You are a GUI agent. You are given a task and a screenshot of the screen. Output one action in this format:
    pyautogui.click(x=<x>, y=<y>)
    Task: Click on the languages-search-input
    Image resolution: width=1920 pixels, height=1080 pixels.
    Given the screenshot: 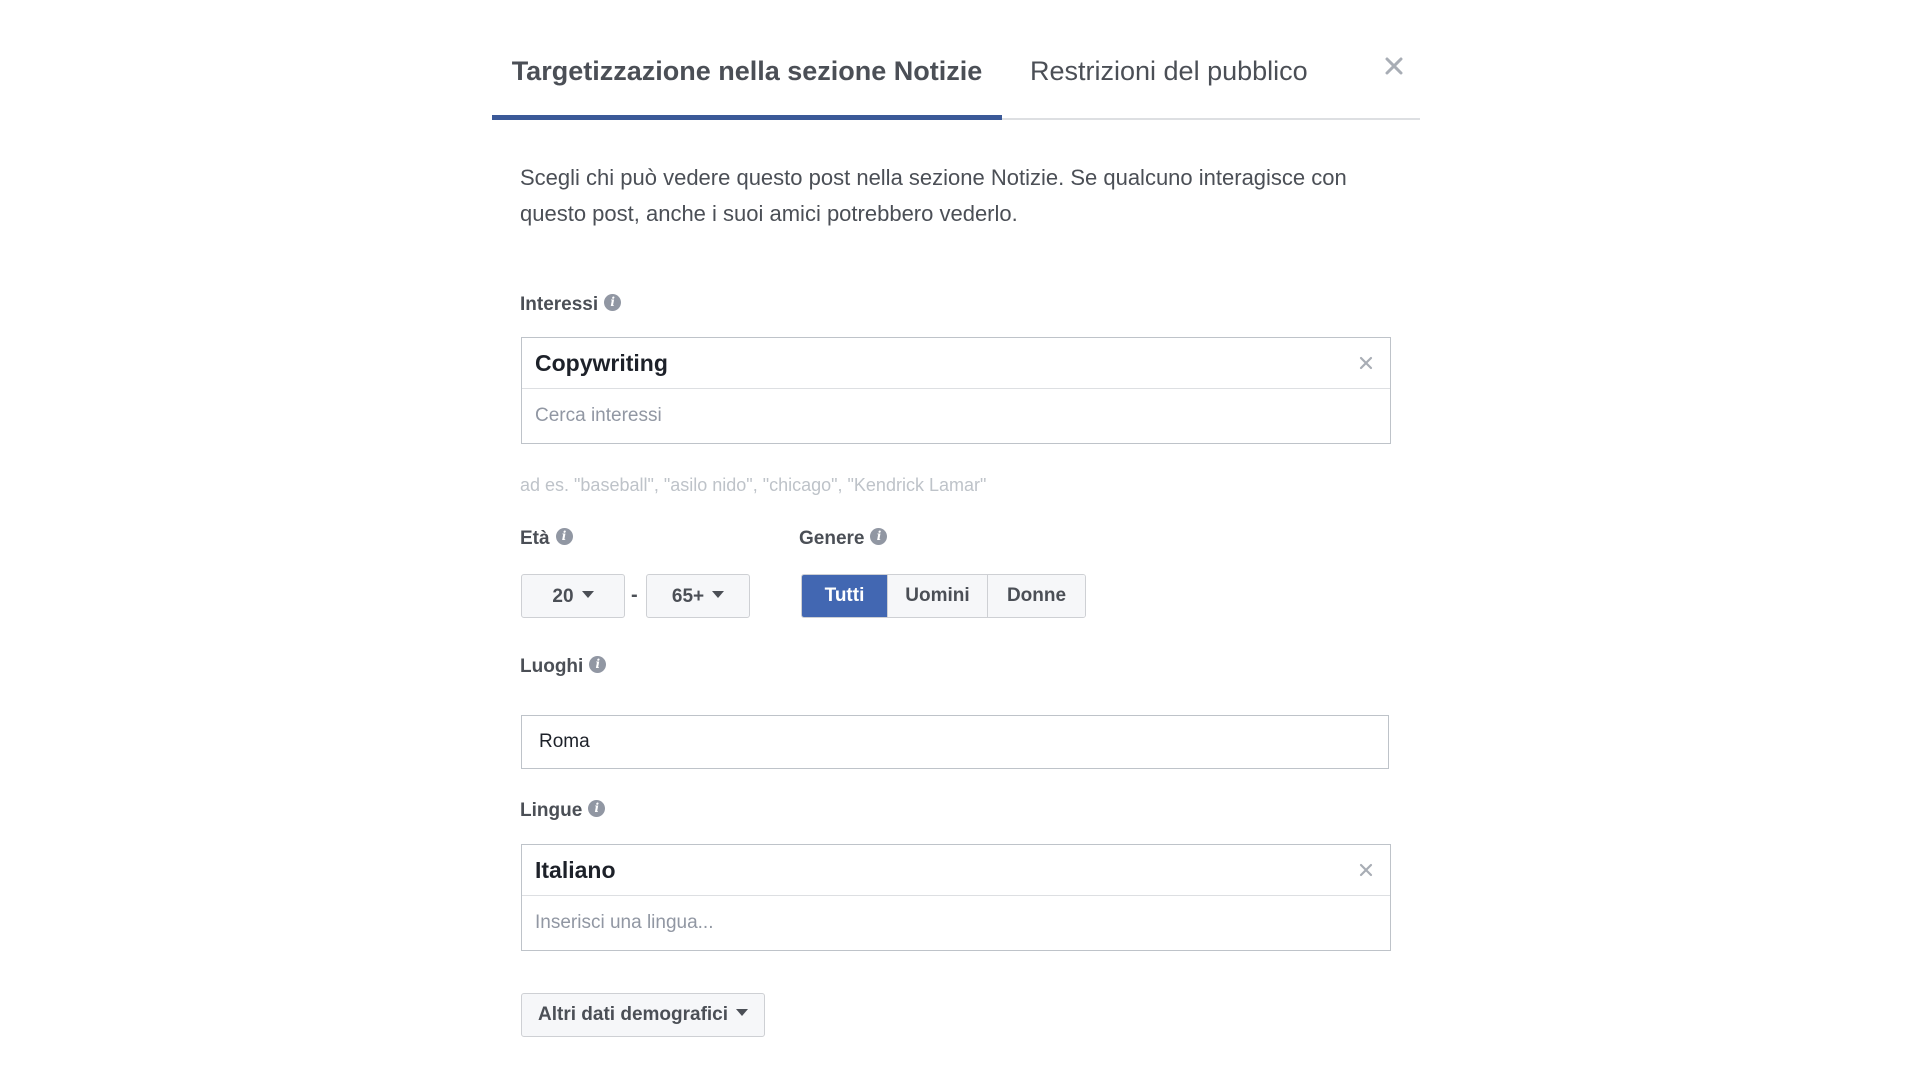 What is the action you would take?
    pyautogui.click(x=955, y=923)
    